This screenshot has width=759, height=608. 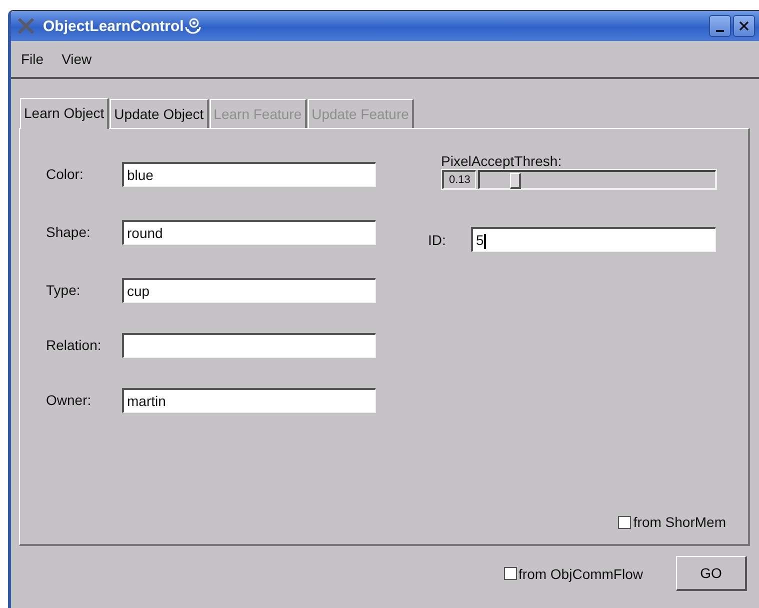 I want to click on input-field: blue, so click(x=249, y=174).